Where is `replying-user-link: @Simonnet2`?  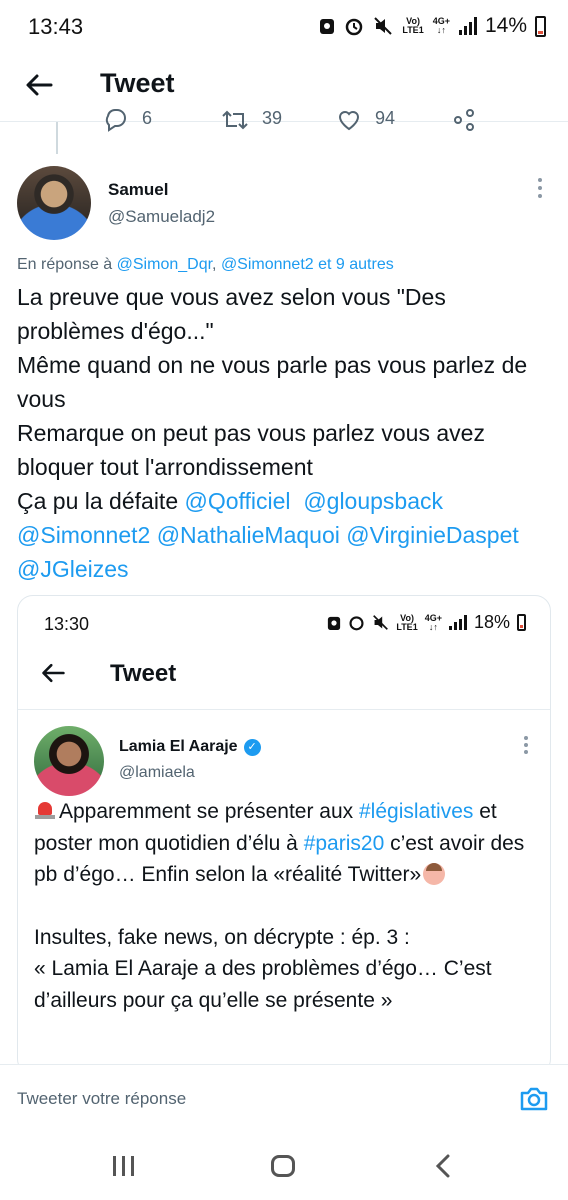 replying-user-link: @Simonnet2 is located at coordinates (267, 264).